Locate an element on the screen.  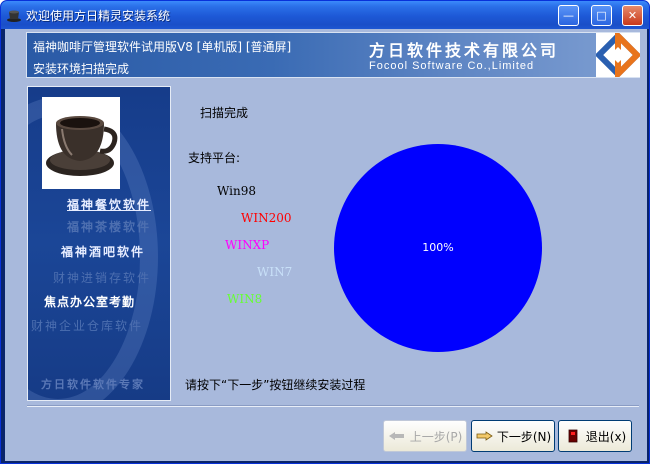
window-title: 欢迎使用方日精灵安装系统 is located at coordinates (98, 16).